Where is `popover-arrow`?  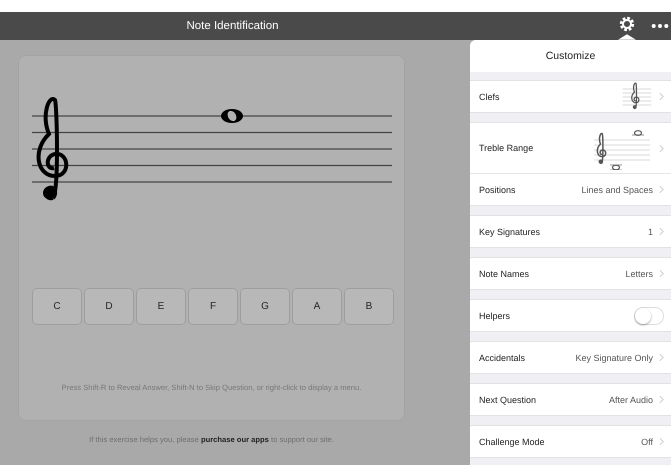 popover-arrow is located at coordinates (627, 37).